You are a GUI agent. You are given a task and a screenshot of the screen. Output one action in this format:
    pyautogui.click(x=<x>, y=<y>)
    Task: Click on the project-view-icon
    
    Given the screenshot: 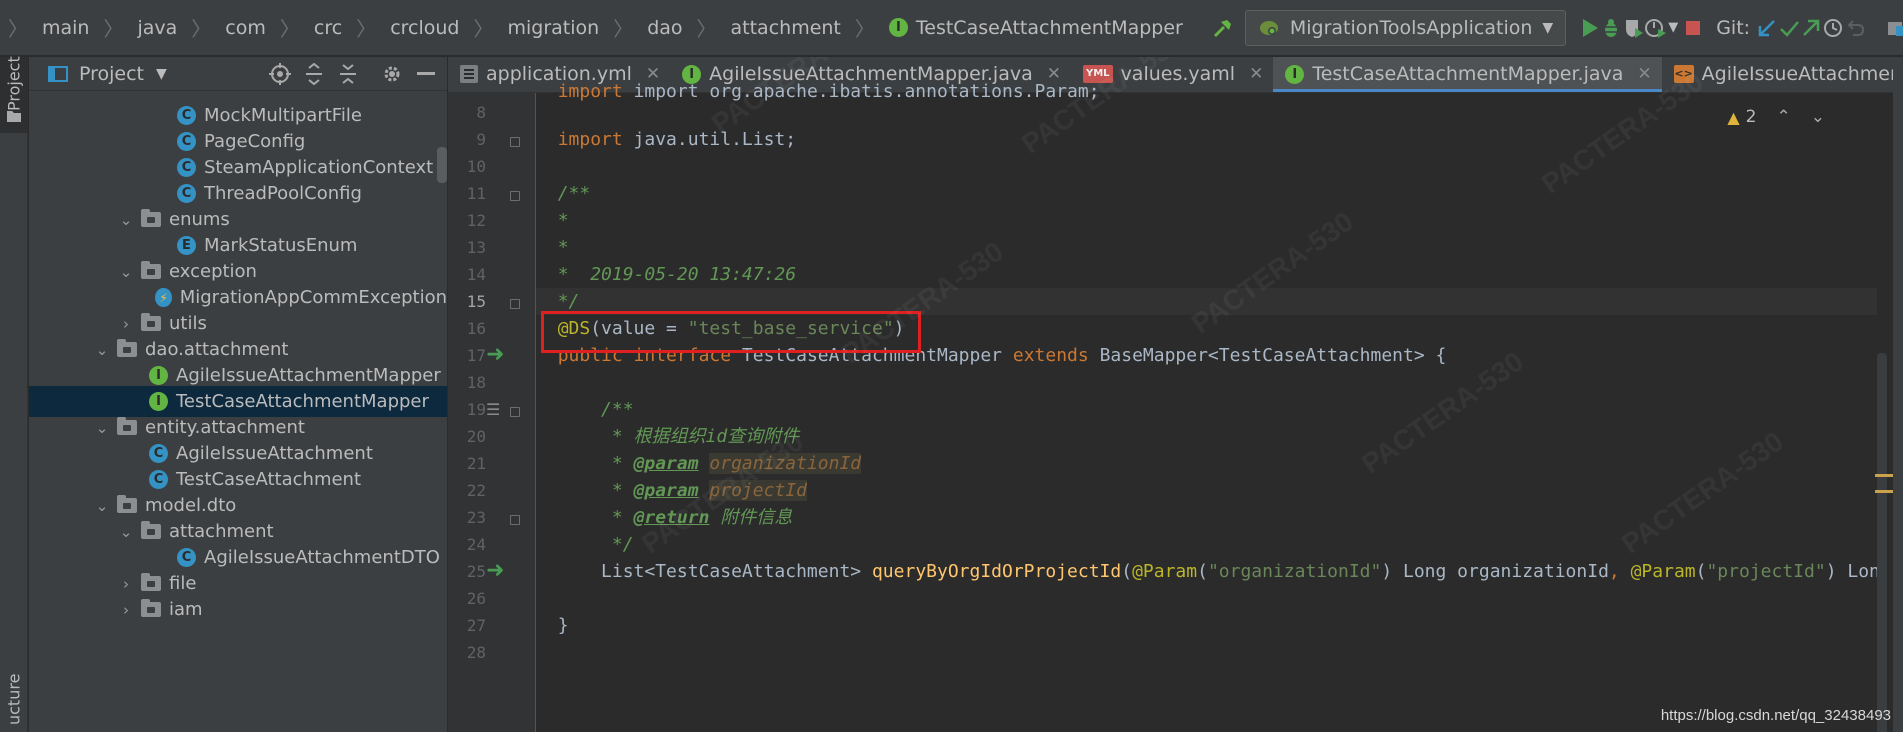 What is the action you would take?
    pyautogui.click(x=58, y=73)
    